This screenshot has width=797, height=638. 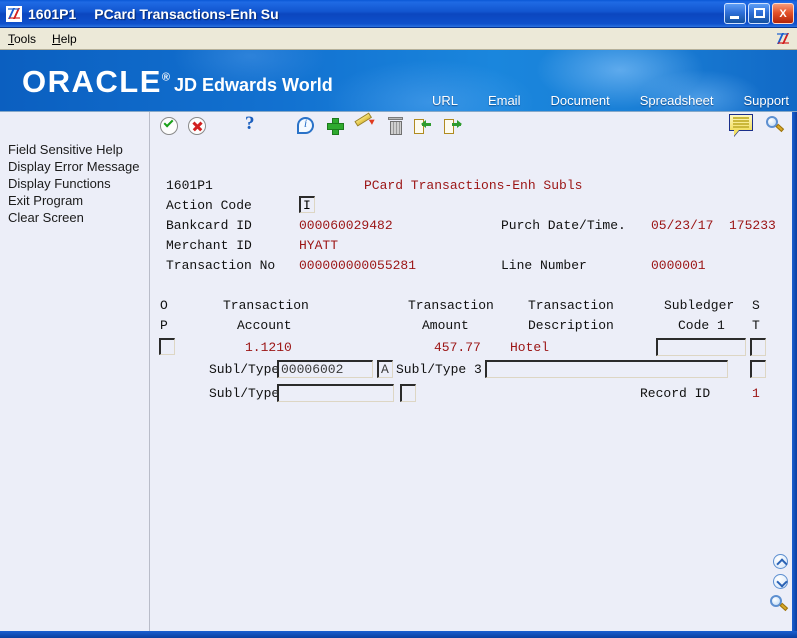 What do you see at coordinates (457, 347) in the screenshot?
I see `transaction-amount-value: 457.77` at bounding box center [457, 347].